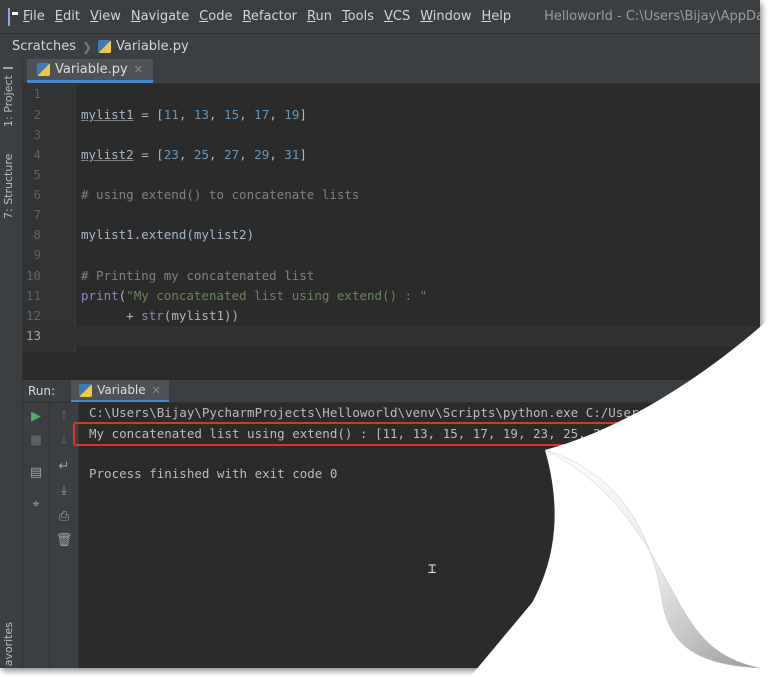  Describe the element at coordinates (33, 275) in the screenshot. I see `line-number: 10` at that location.